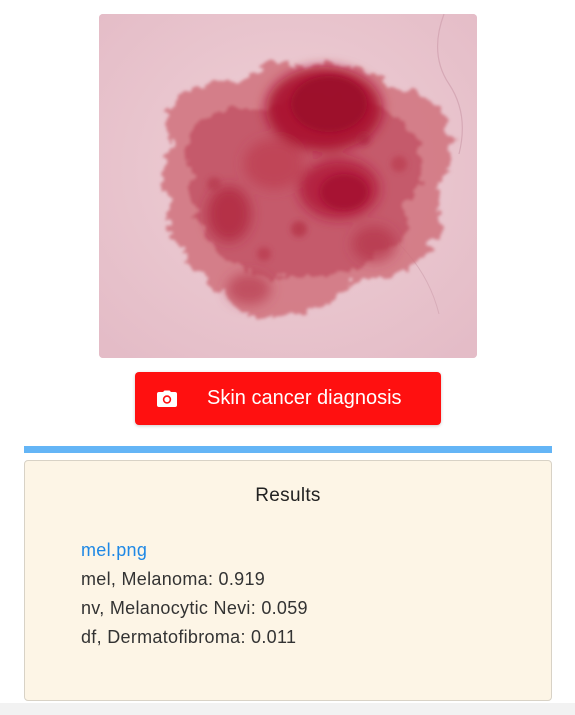 This screenshot has width=575, height=715. Describe the element at coordinates (304, 398) in the screenshot. I see `diagnose-button-label: Skin cancer diagnosis` at that location.